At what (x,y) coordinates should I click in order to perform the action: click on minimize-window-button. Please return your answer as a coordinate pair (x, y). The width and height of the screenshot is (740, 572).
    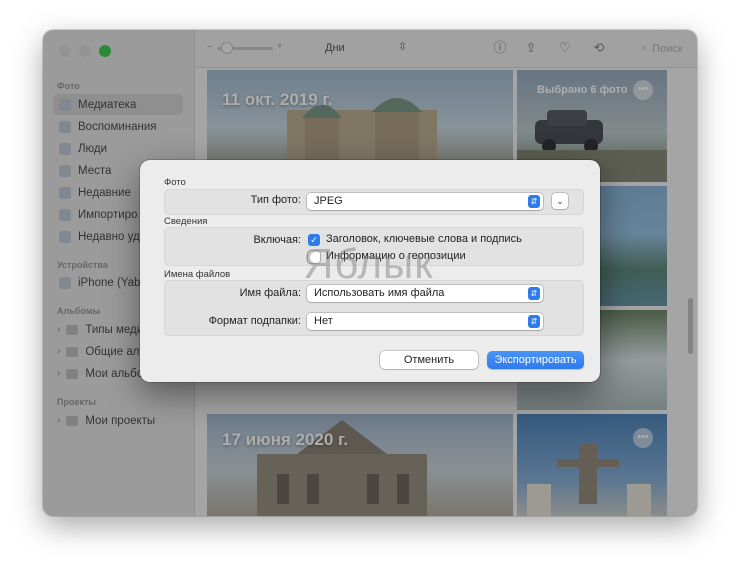
    Looking at the image, I should click on (85, 51).